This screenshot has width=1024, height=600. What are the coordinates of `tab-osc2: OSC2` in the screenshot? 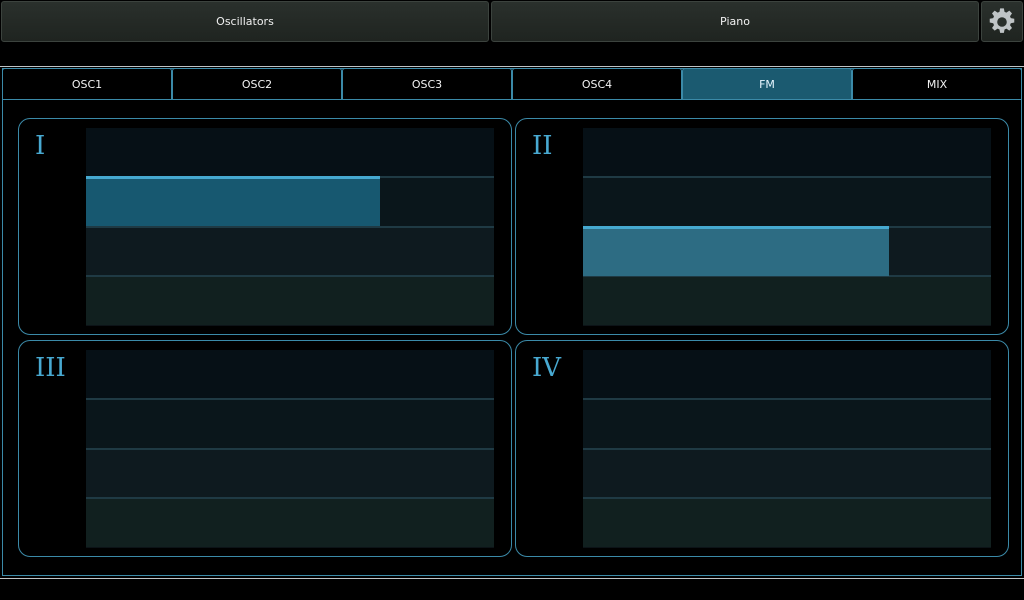 It's located at (257, 84).